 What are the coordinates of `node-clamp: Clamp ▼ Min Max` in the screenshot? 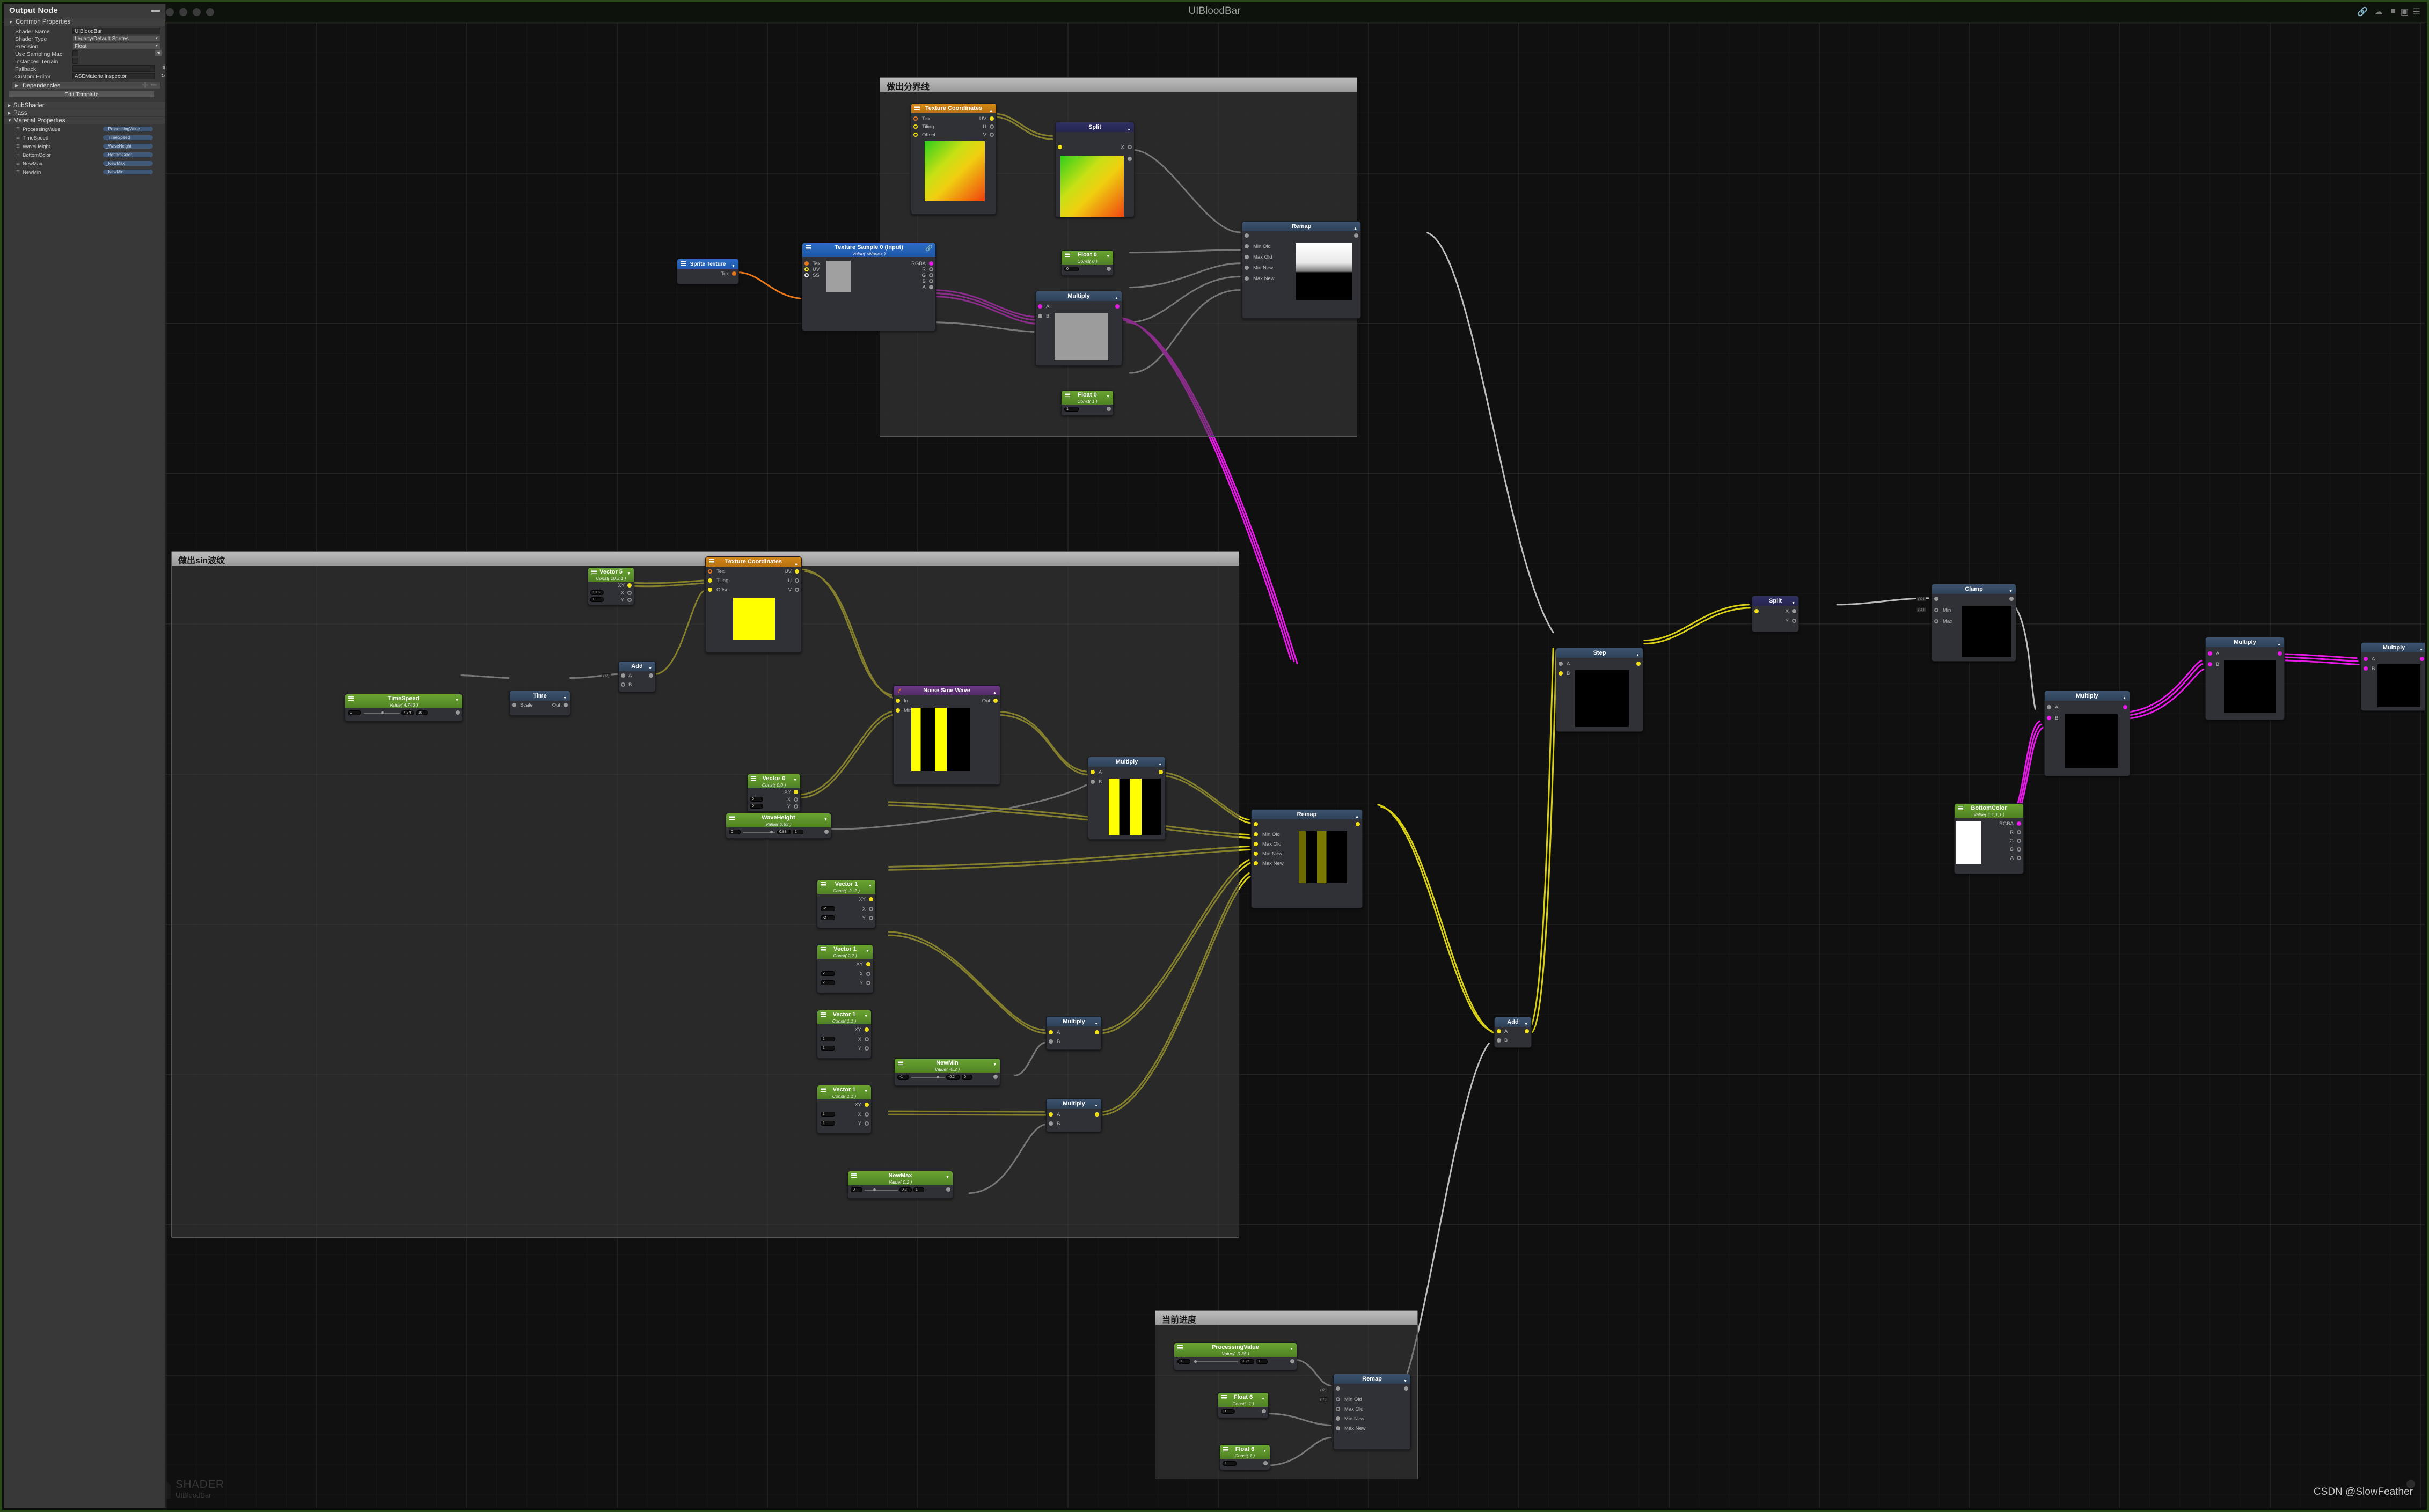 It's located at (1974, 623).